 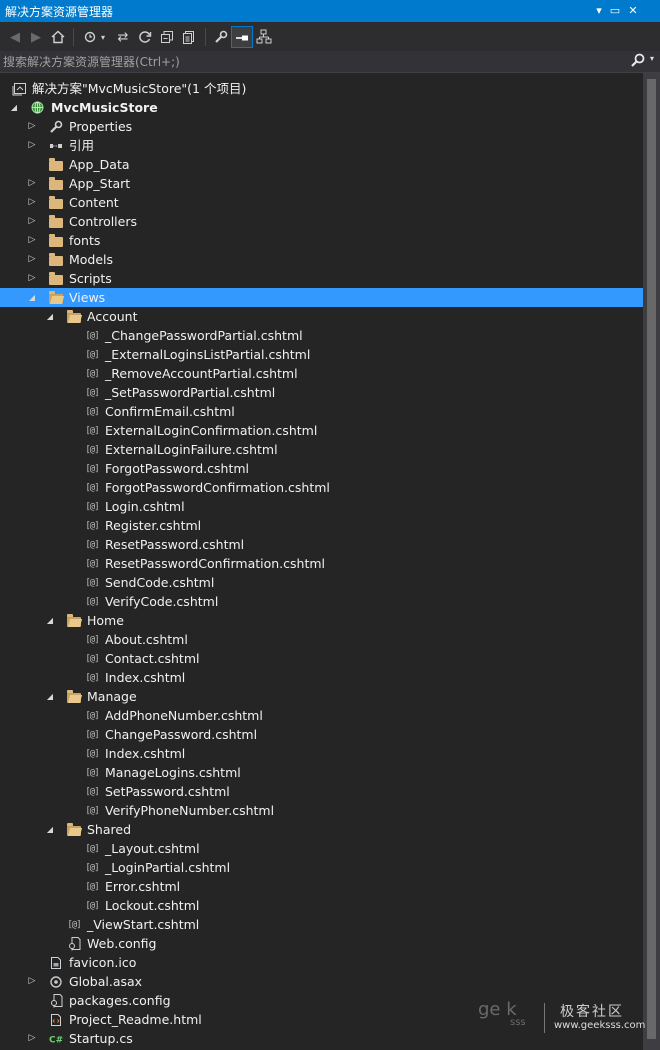 I want to click on vertical-scrollbar, so click(x=651, y=561).